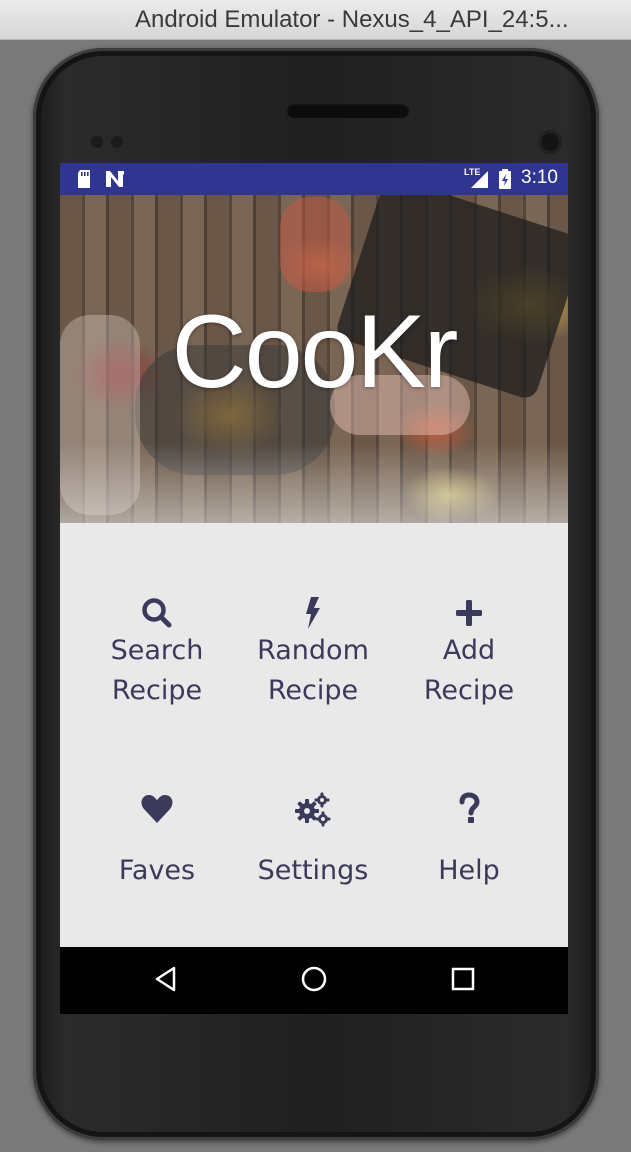 The height and width of the screenshot is (1152, 631). I want to click on recents-icon, so click(463, 979).